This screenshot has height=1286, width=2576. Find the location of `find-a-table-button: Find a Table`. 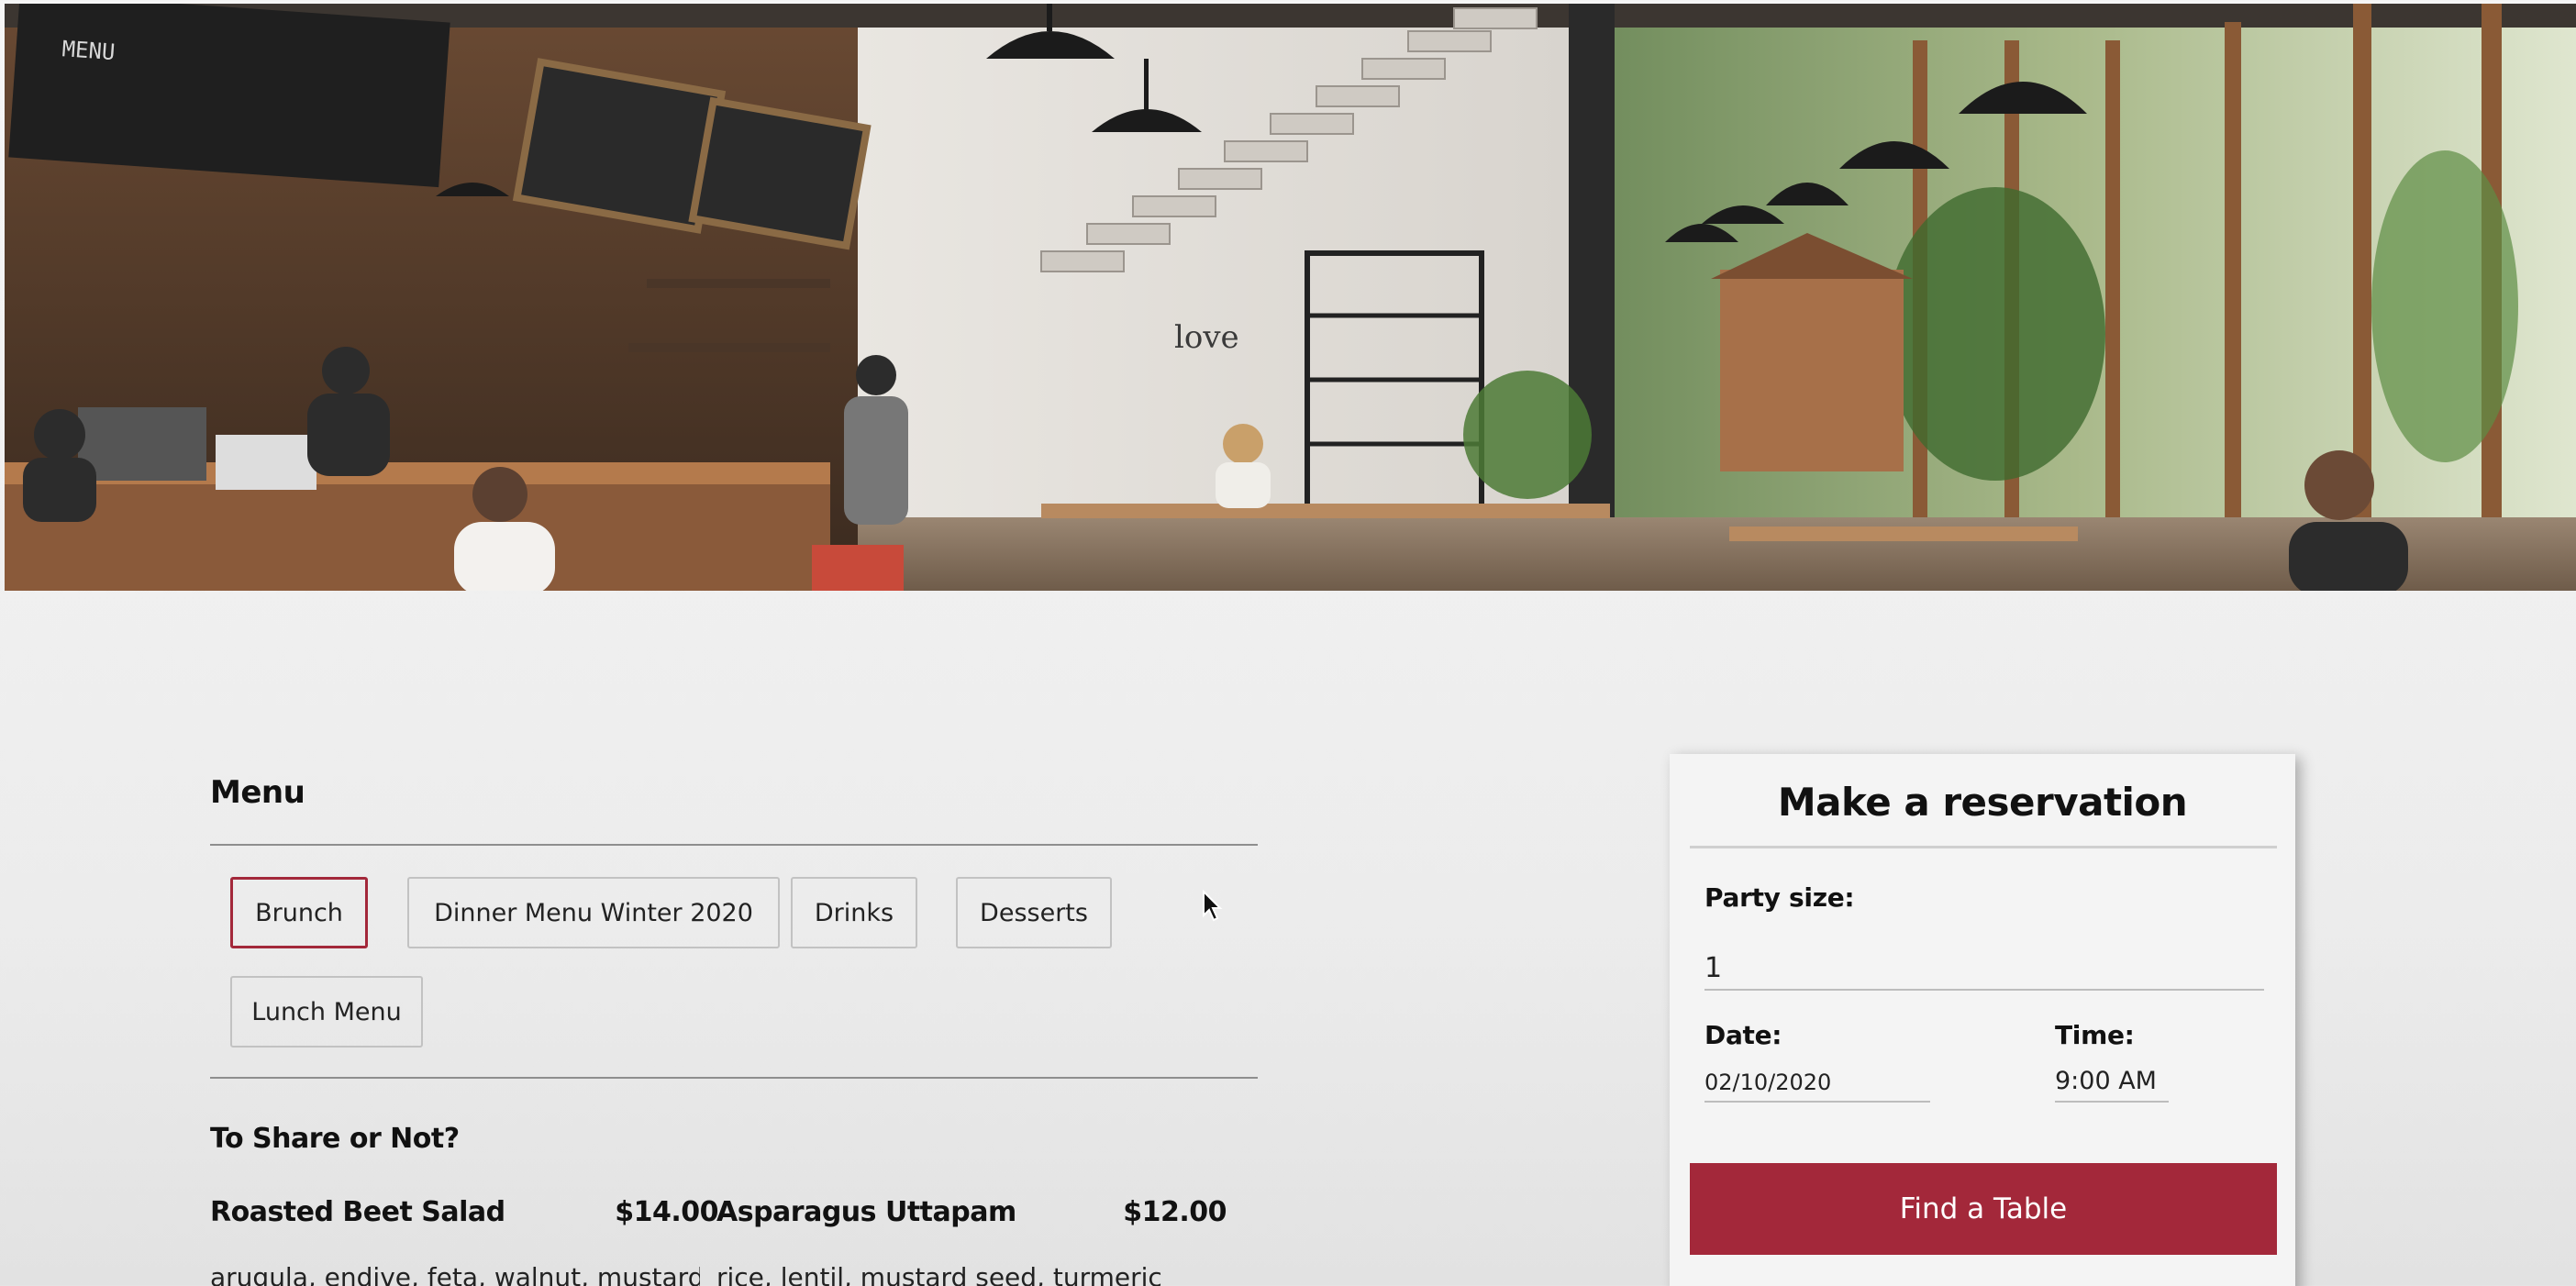

find-a-table-button: Find a Table is located at coordinates (1983, 1209).